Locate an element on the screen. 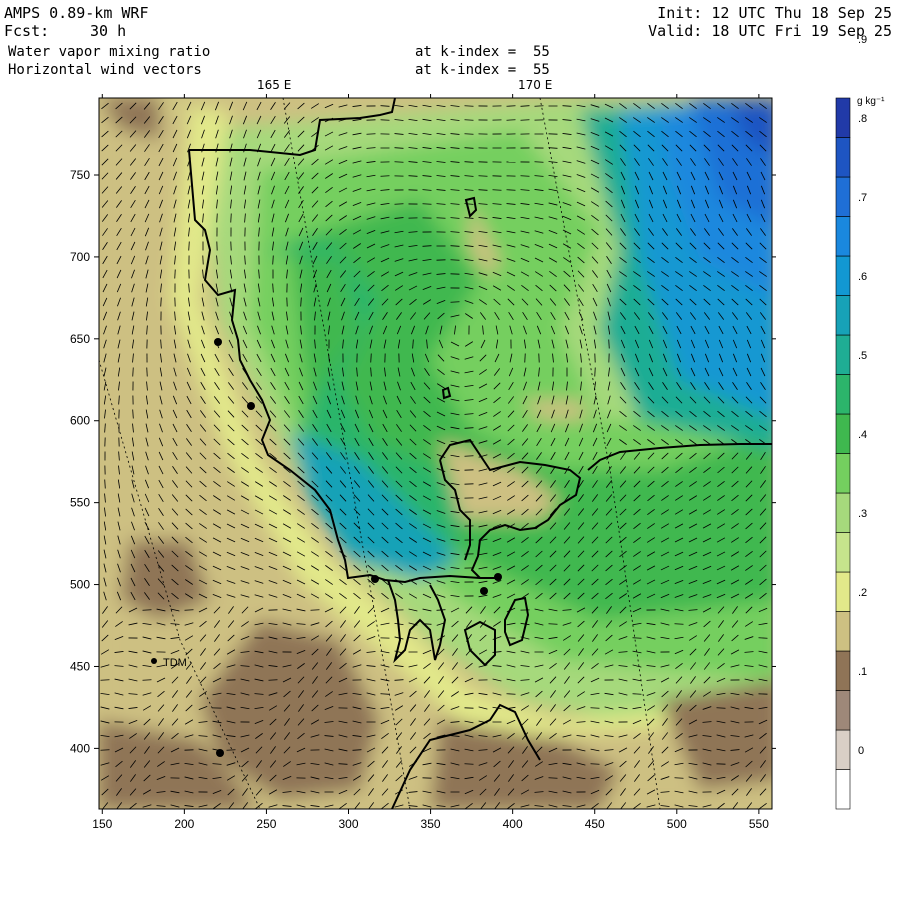  x-tick-label: 500 is located at coordinates (677, 824).